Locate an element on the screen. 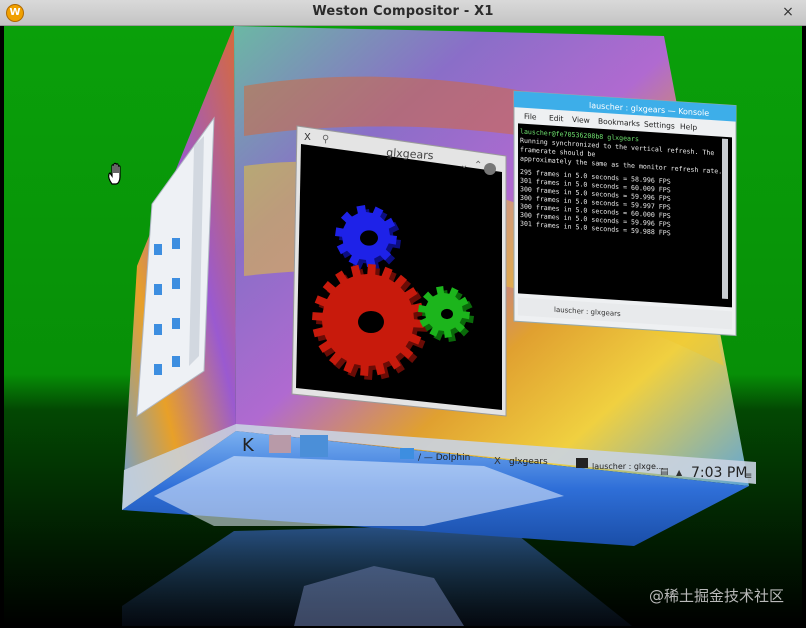 Image resolution: width=806 pixels, height=628 pixels. clock: 7:03 PM is located at coordinates (719, 473).